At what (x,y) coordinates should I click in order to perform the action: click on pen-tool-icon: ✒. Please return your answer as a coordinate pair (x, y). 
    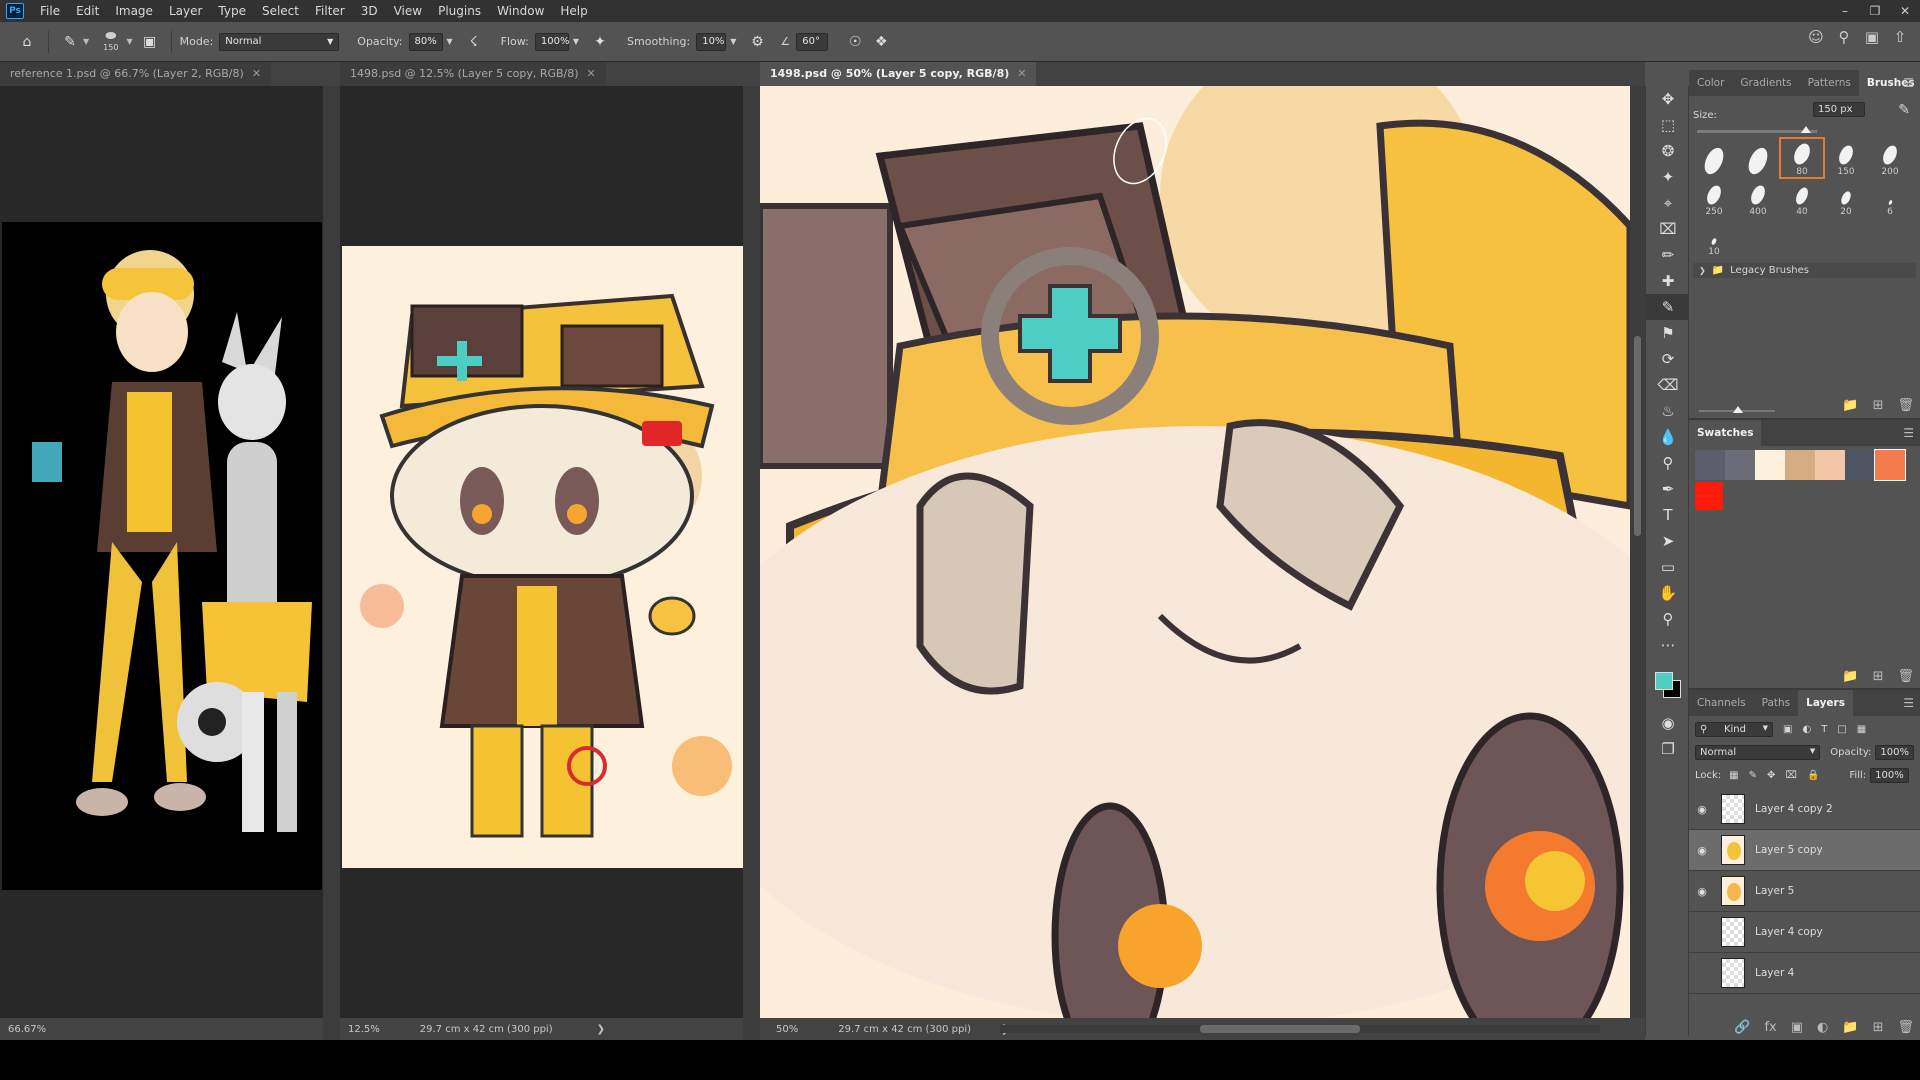
    Looking at the image, I should click on (1668, 489).